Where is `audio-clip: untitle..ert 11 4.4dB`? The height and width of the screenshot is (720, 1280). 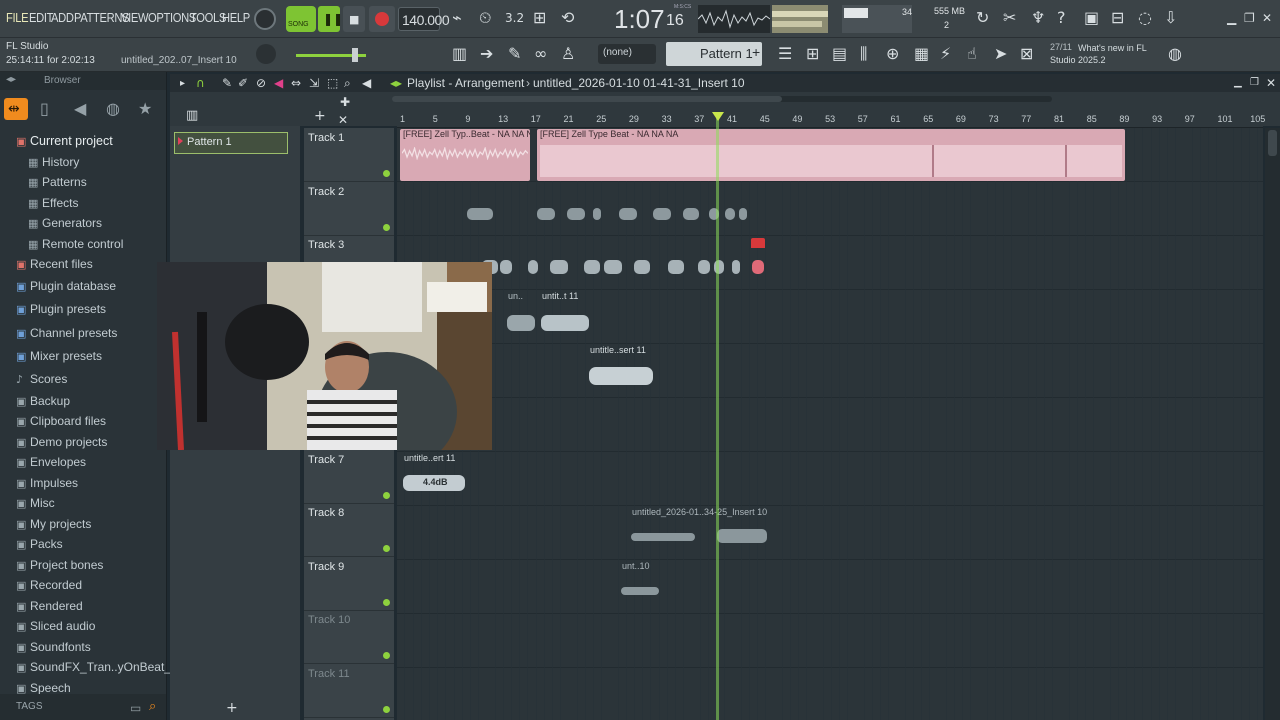 audio-clip: untitle..ert 11 4.4dB is located at coordinates (434, 477).